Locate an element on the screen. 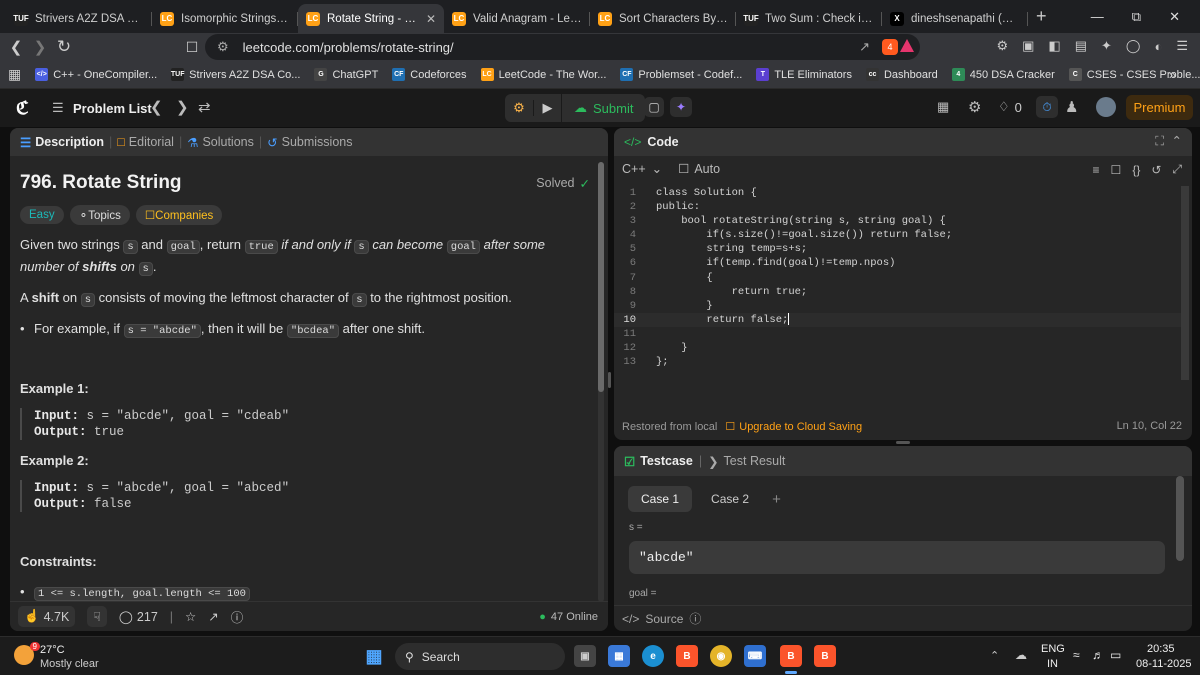 This screenshot has width=1200, height=675. tray-app-icon: ☁ is located at coordinates (1021, 655).